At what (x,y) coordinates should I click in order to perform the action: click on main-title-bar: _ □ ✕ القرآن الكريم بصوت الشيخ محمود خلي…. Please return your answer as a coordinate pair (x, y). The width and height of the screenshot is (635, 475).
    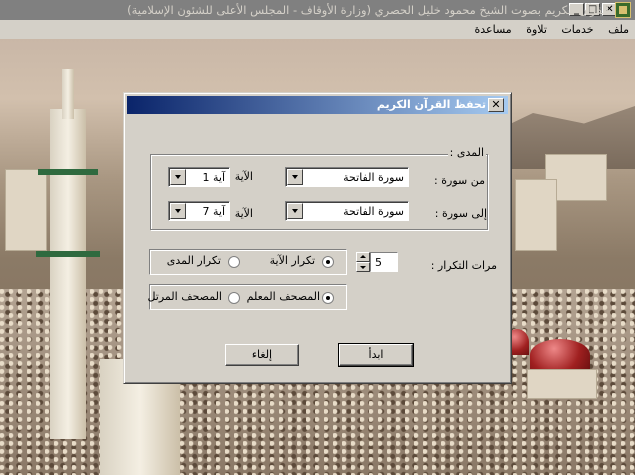
    Looking at the image, I should click on (317, 10).